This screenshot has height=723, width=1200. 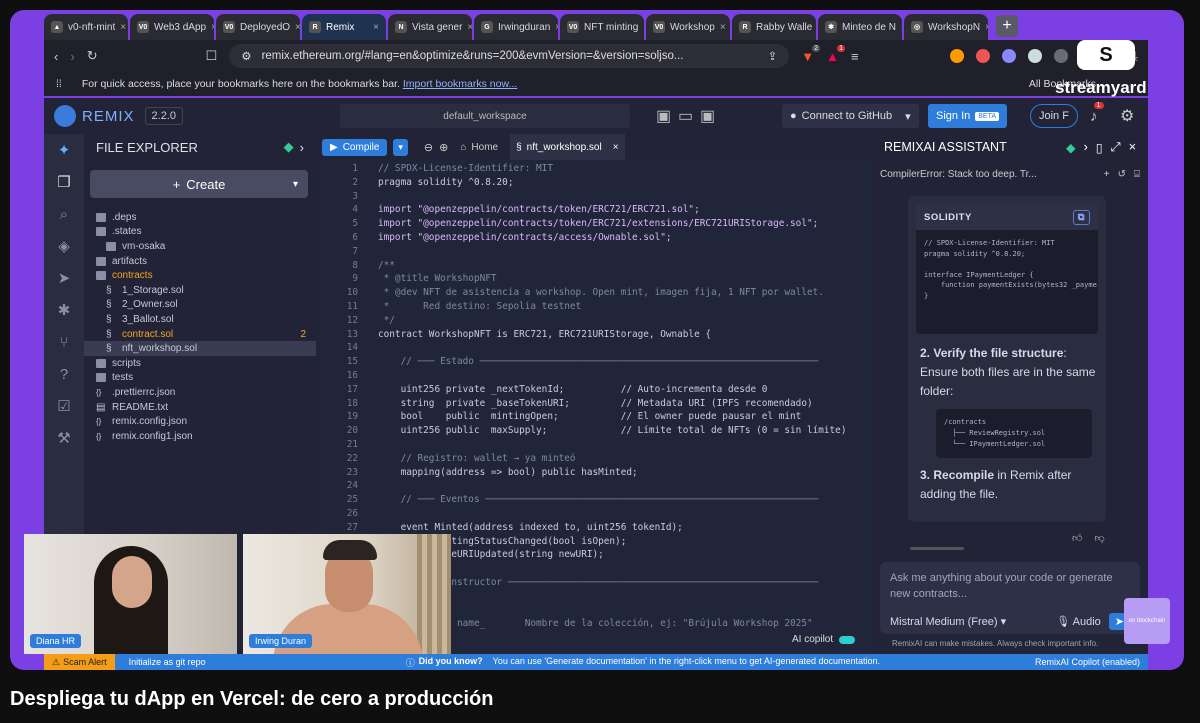 What do you see at coordinates (200, 436) in the screenshot?
I see `file-tree-item: {} remix.config1.json` at bounding box center [200, 436].